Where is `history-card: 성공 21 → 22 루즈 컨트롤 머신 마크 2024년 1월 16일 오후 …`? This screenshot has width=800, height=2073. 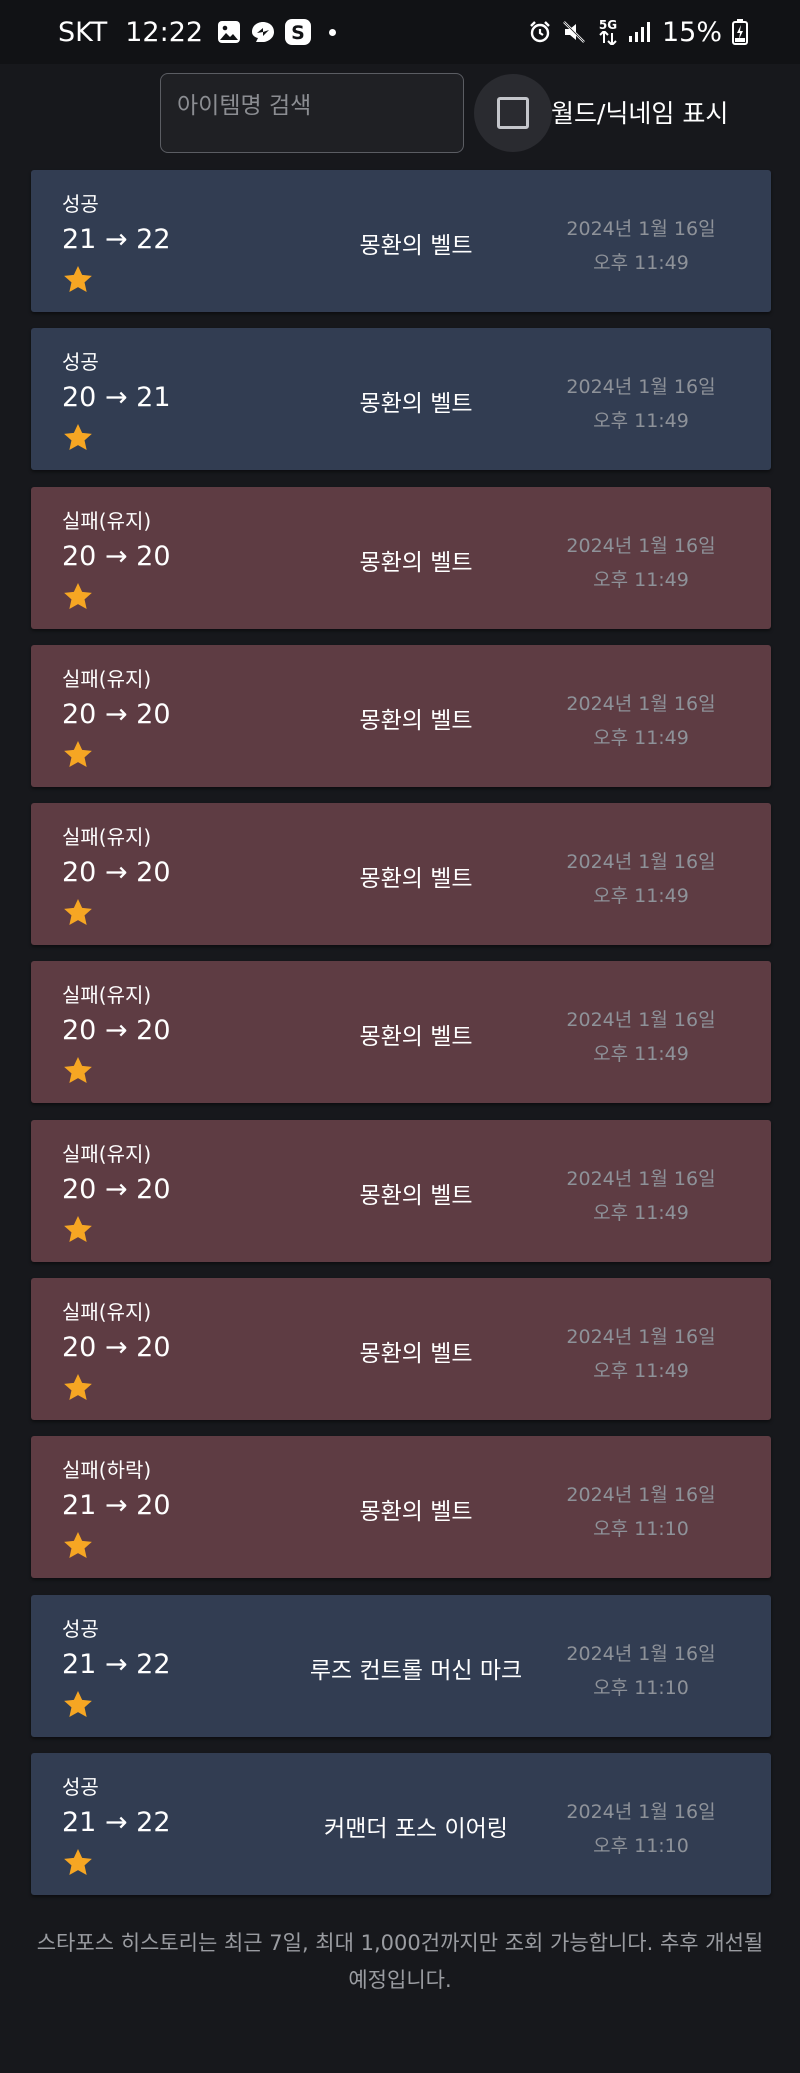 history-card: 성공 21 → 22 루즈 컨트롤 머신 마크 2024년 1월 16일 오후 … is located at coordinates (401, 1665).